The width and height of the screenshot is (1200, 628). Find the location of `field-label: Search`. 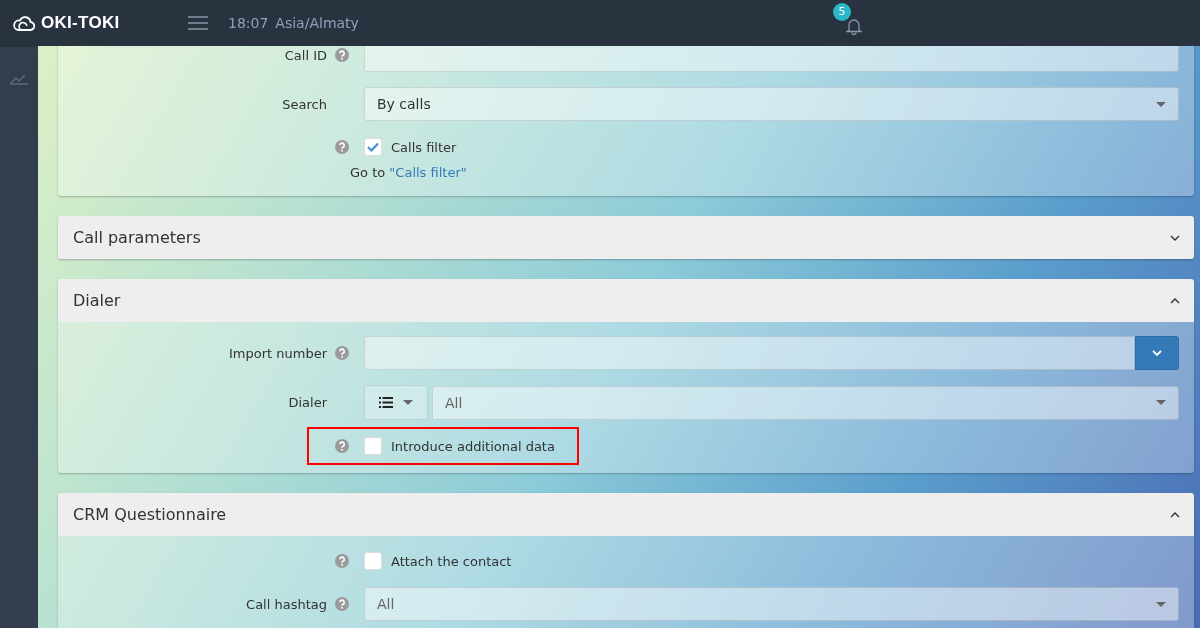

field-label: Search is located at coordinates (304, 104).